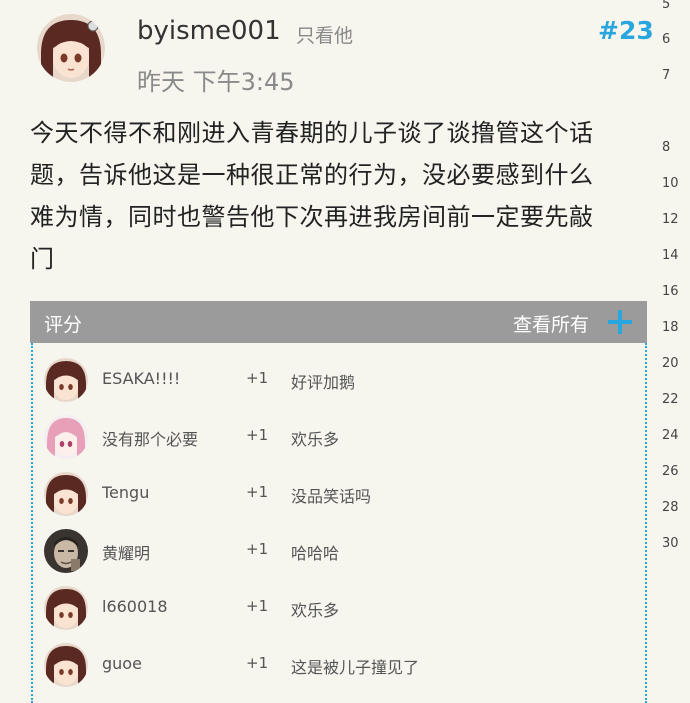 The height and width of the screenshot is (703, 690). What do you see at coordinates (216, 82) in the screenshot?
I see `post-time: 昨天 下午3:45` at bounding box center [216, 82].